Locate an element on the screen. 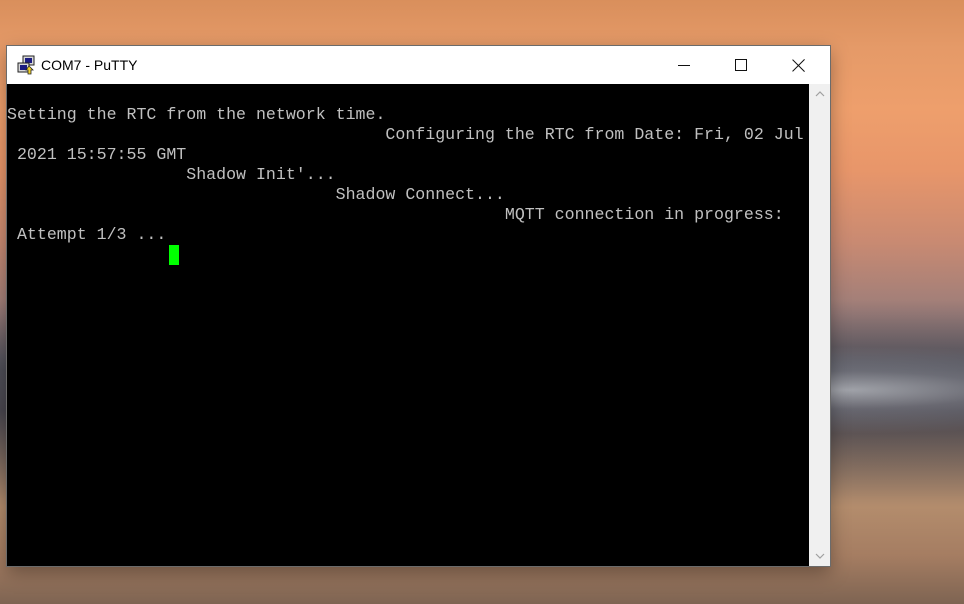  scroll-down-button is located at coordinates (819, 556).